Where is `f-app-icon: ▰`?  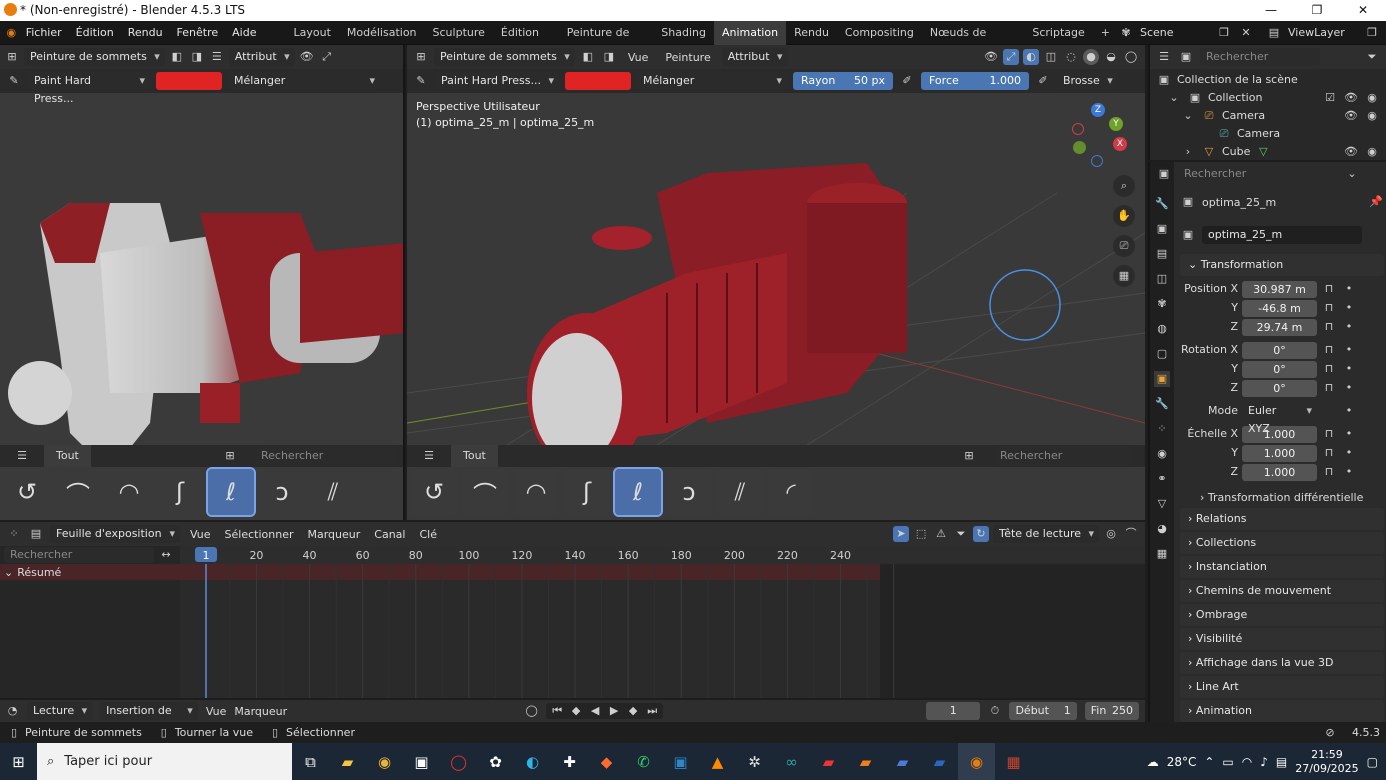
f-app-icon: ▰ is located at coordinates (828, 761).